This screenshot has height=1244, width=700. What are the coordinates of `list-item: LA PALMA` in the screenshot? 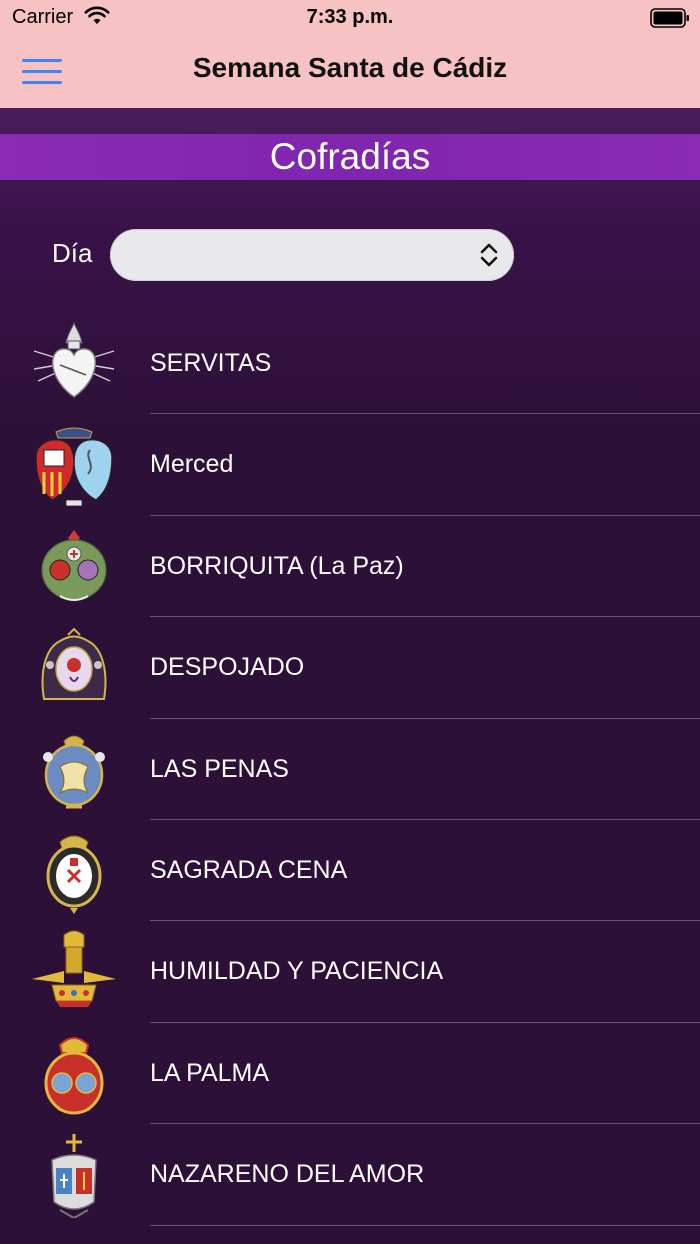 It's located at (350, 1074).